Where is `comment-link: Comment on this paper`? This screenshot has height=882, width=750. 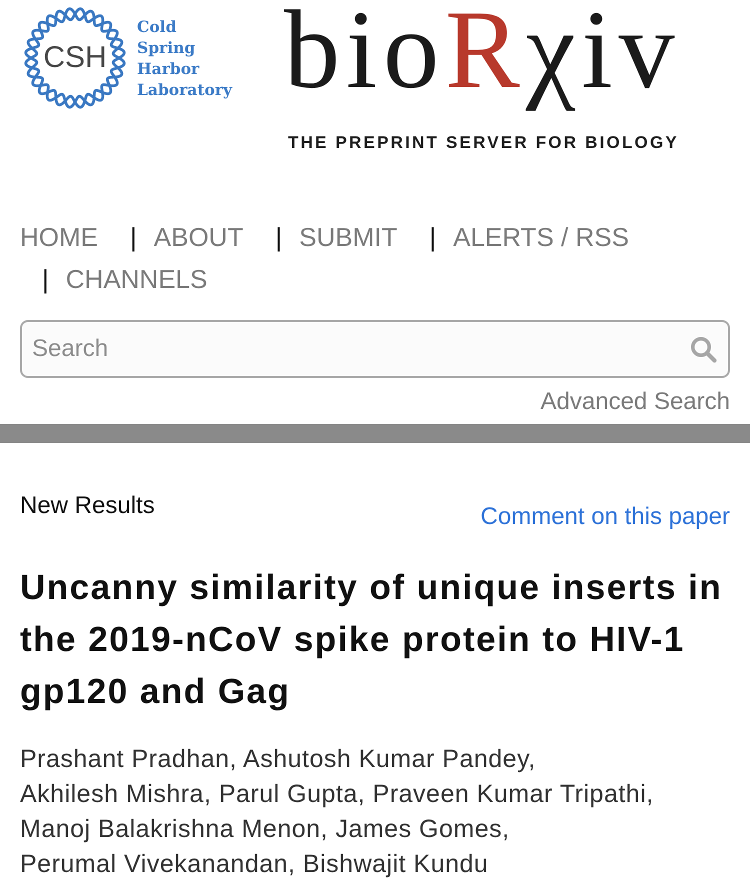
comment-link: Comment on this paper is located at coordinates (605, 517).